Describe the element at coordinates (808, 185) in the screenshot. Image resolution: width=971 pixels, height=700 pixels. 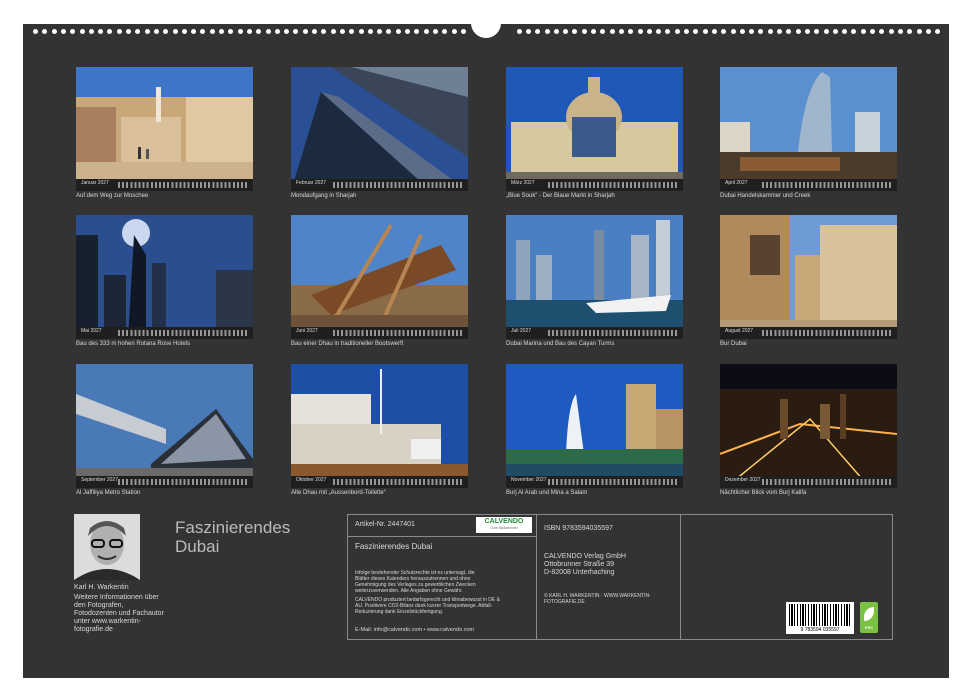
I see `month-calendar-strip: April 2027` at that location.